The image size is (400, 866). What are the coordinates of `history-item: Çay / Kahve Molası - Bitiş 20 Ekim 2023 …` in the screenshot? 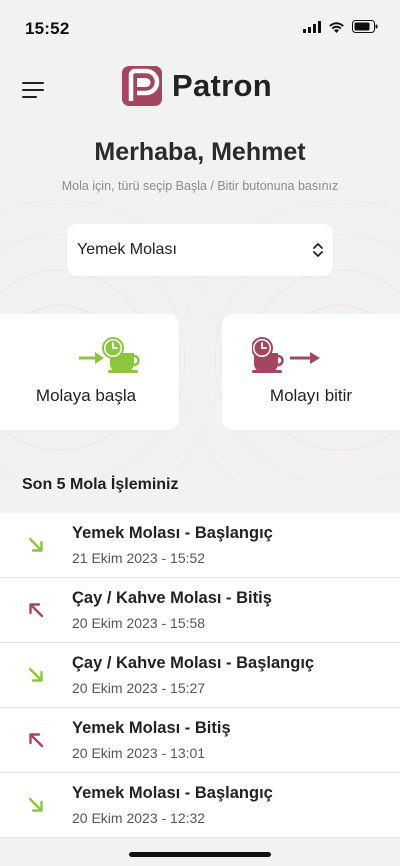 It's located at (200, 610).